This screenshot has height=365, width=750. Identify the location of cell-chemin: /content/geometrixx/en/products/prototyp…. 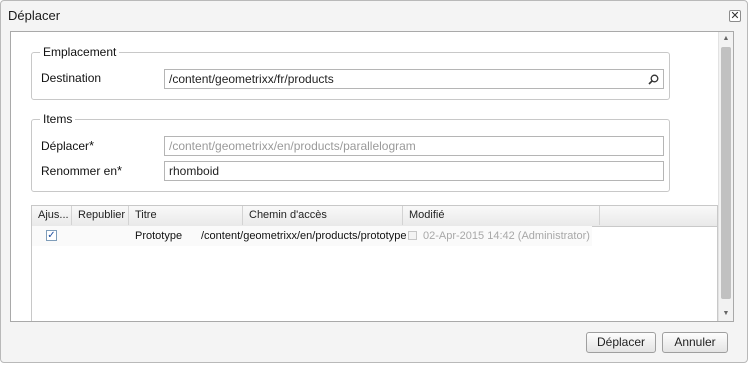
(304, 236).